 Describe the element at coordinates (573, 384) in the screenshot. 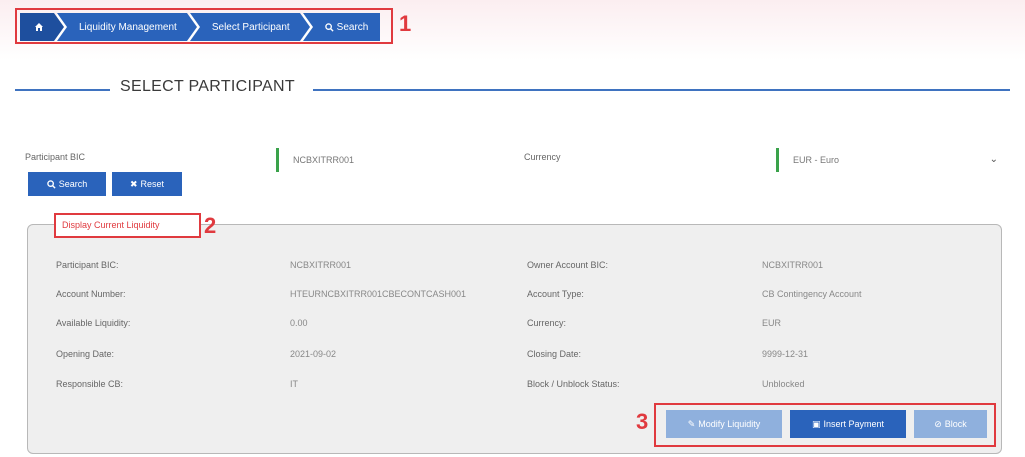

I see `detail-label: Block / Unblock Status:` at that location.